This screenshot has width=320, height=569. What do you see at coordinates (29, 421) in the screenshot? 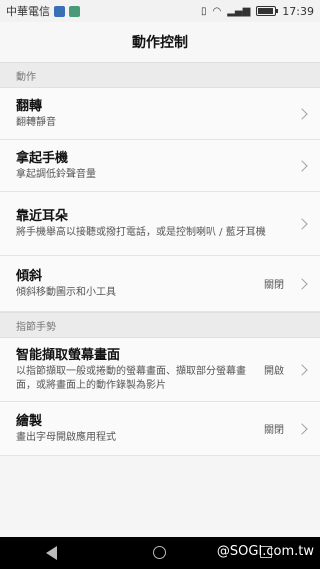
I see `row-title: 繪製` at bounding box center [29, 421].